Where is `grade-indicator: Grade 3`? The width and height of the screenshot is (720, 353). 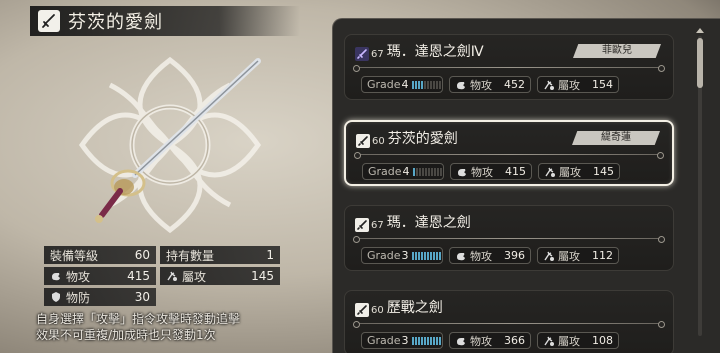
grade-indicator: Grade 3 is located at coordinates (402, 255).